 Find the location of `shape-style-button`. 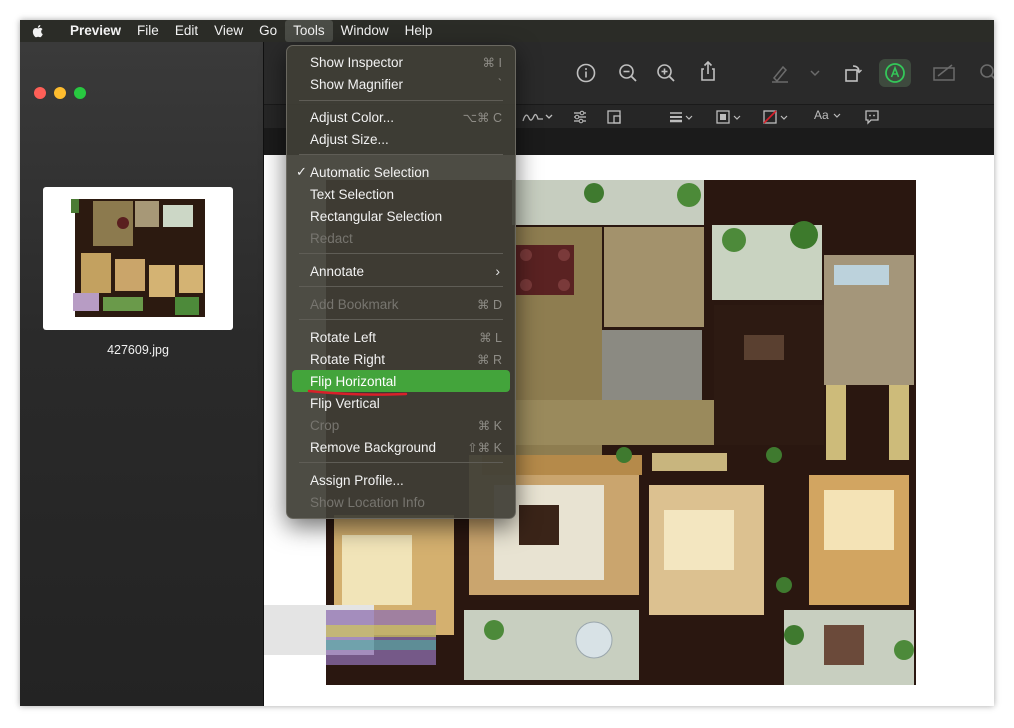

shape-style-button is located at coordinates (682, 117).